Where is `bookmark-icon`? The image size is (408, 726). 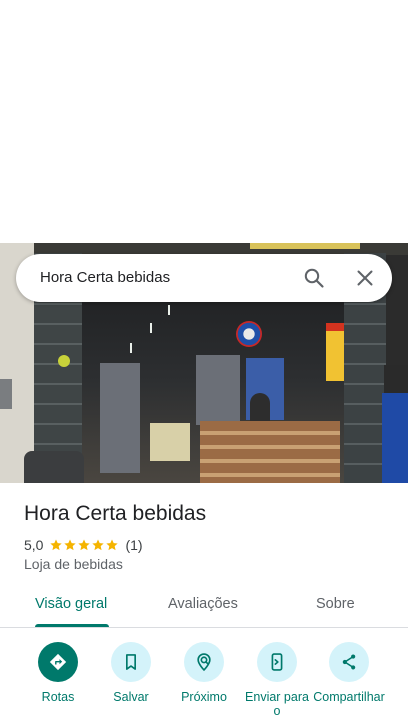 bookmark-icon is located at coordinates (131, 662).